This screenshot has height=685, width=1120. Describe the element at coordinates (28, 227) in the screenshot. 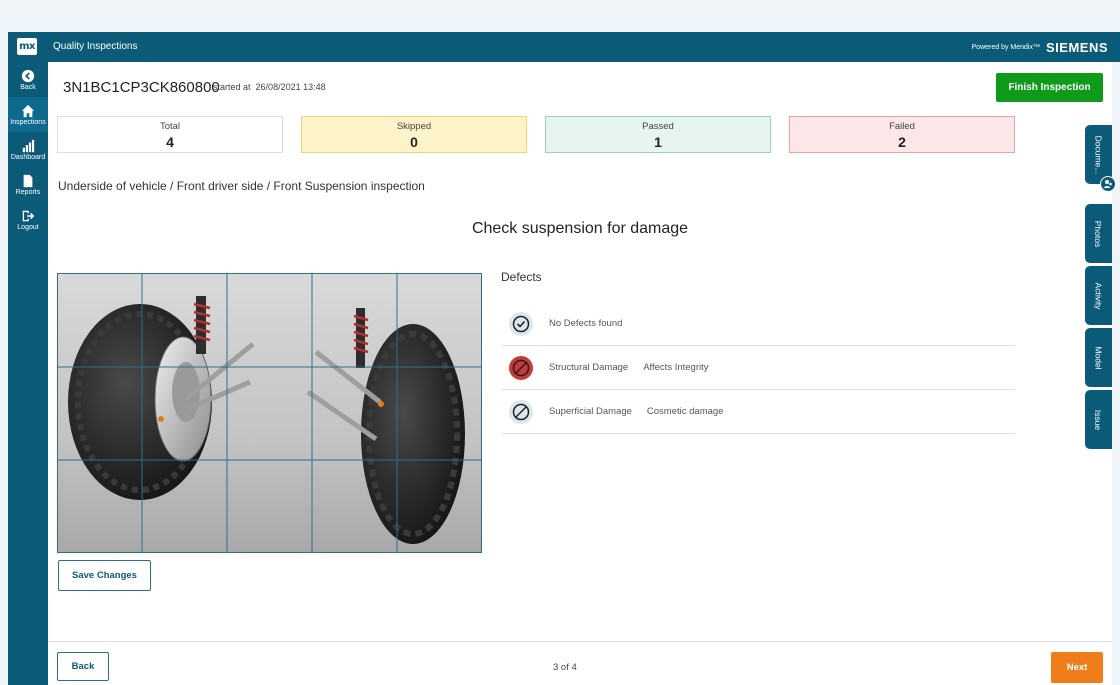

I see `nav-logout-label: Logout` at that location.